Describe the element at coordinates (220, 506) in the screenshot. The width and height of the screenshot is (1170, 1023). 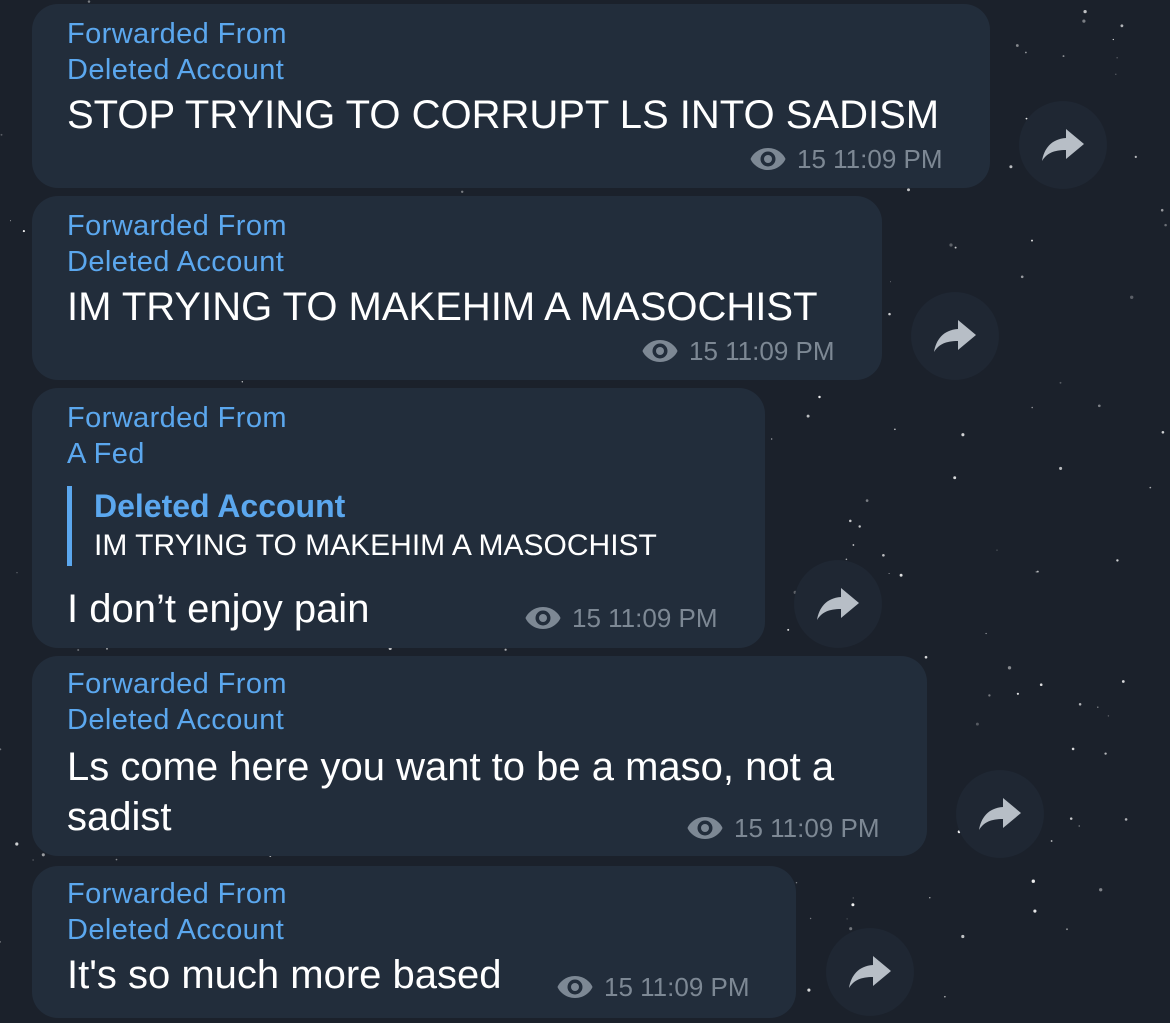
I see `reply-author: Deleted Account` at that location.